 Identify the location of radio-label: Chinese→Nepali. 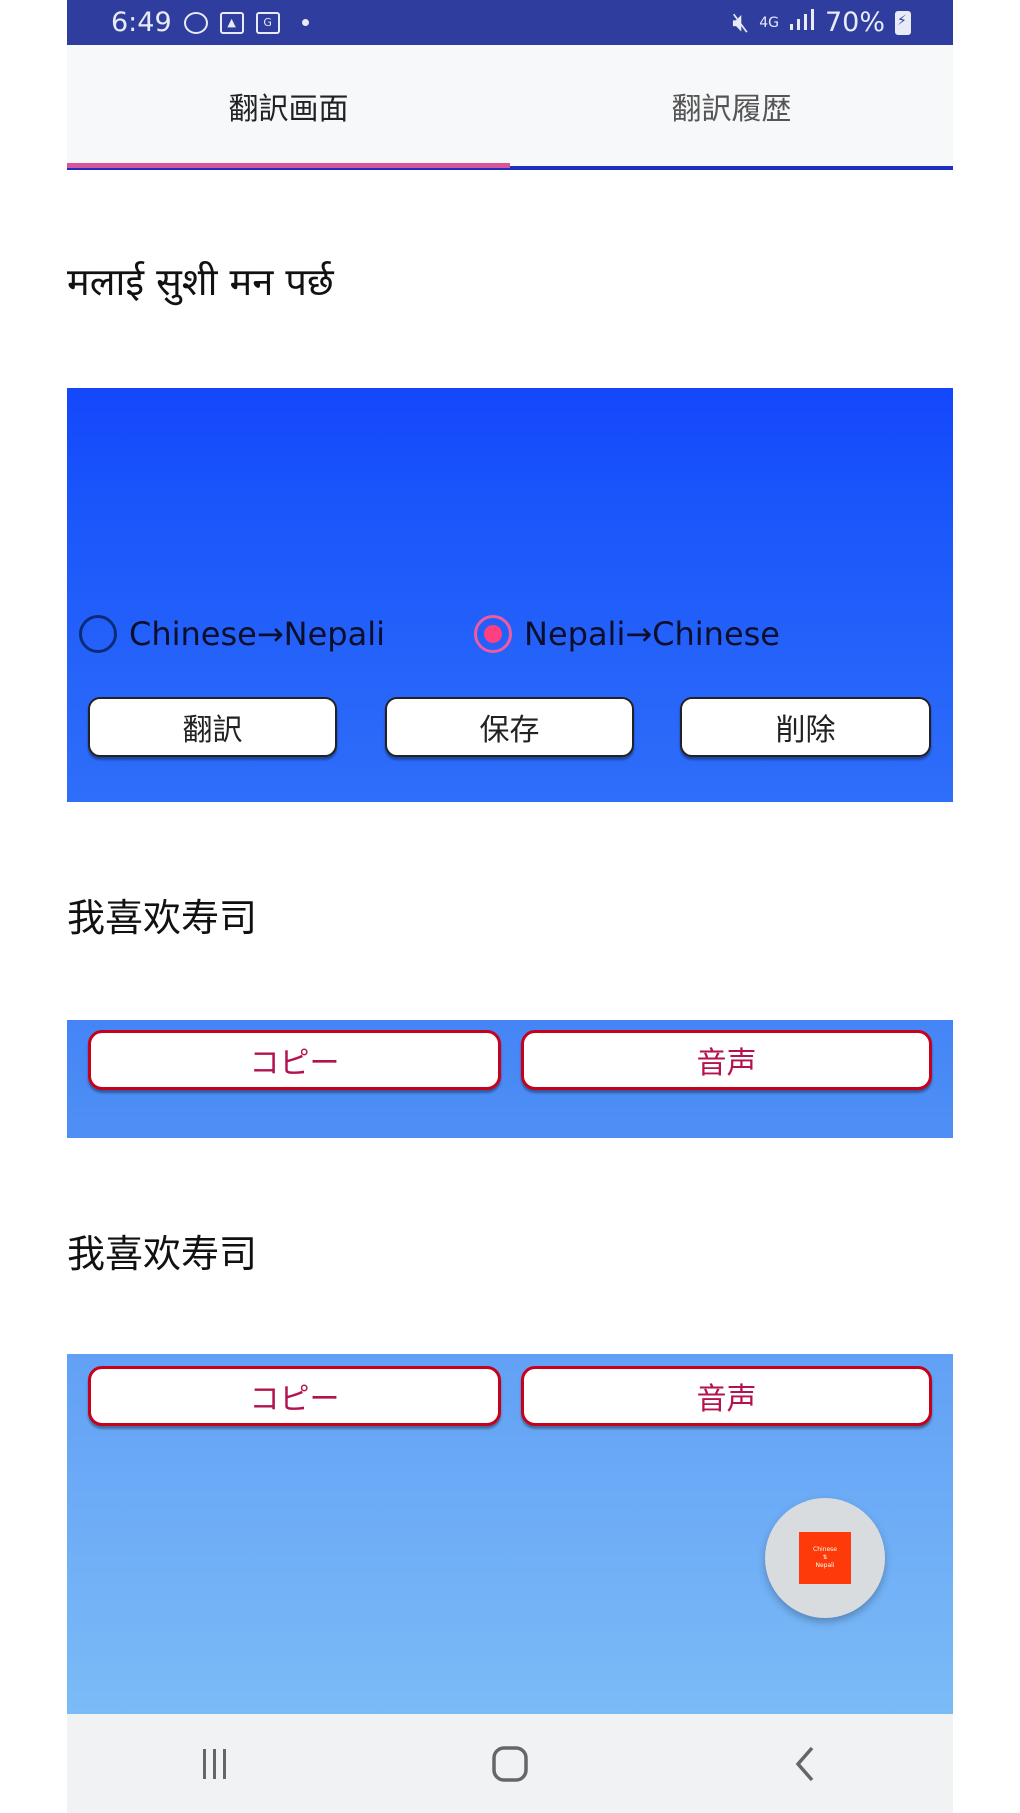
(257, 634).